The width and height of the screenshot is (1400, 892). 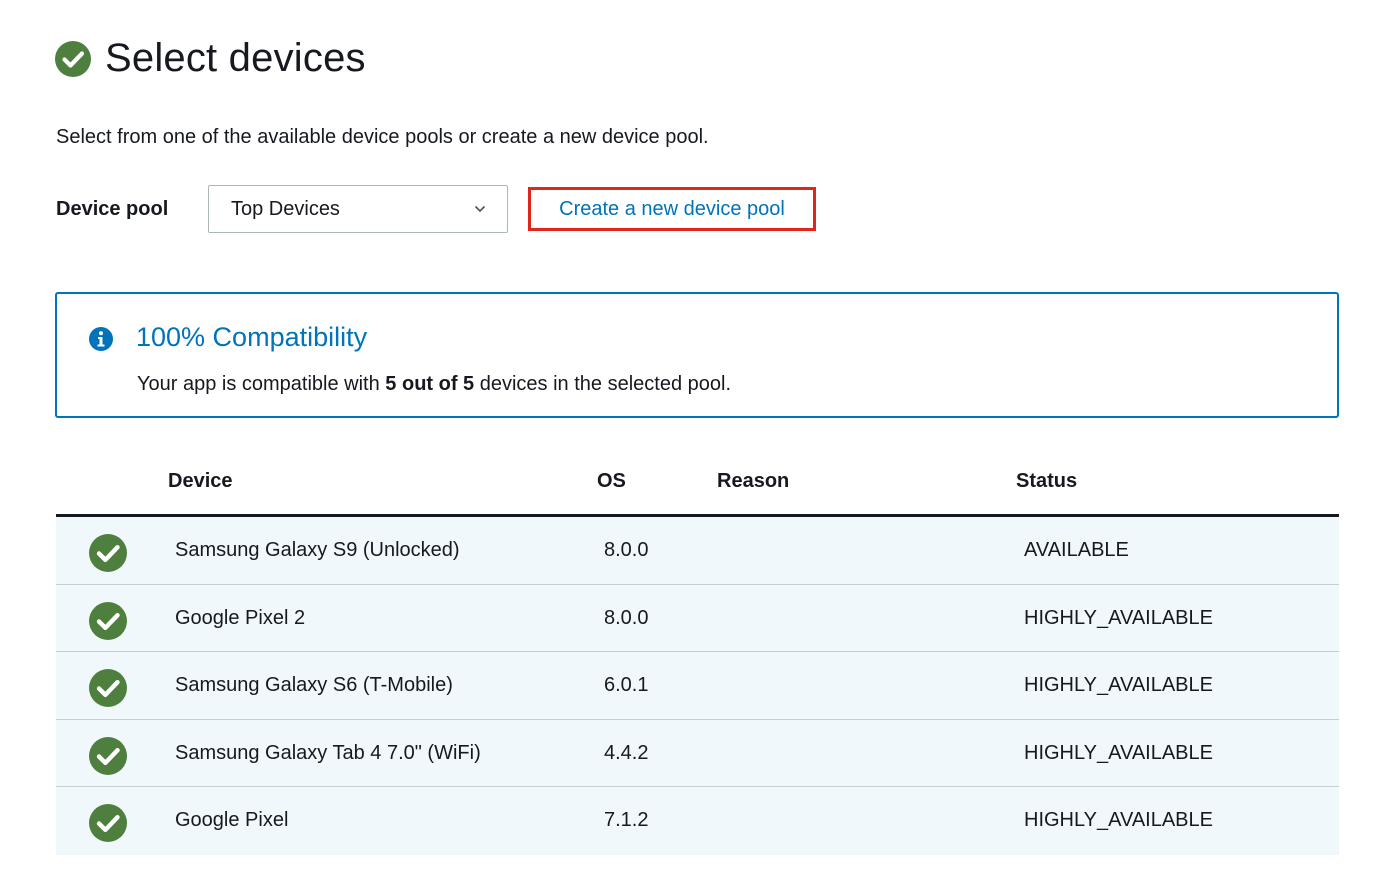 I want to click on device-name-cell: Samsung Galaxy S6 (T-Mobile), so click(x=314, y=685).